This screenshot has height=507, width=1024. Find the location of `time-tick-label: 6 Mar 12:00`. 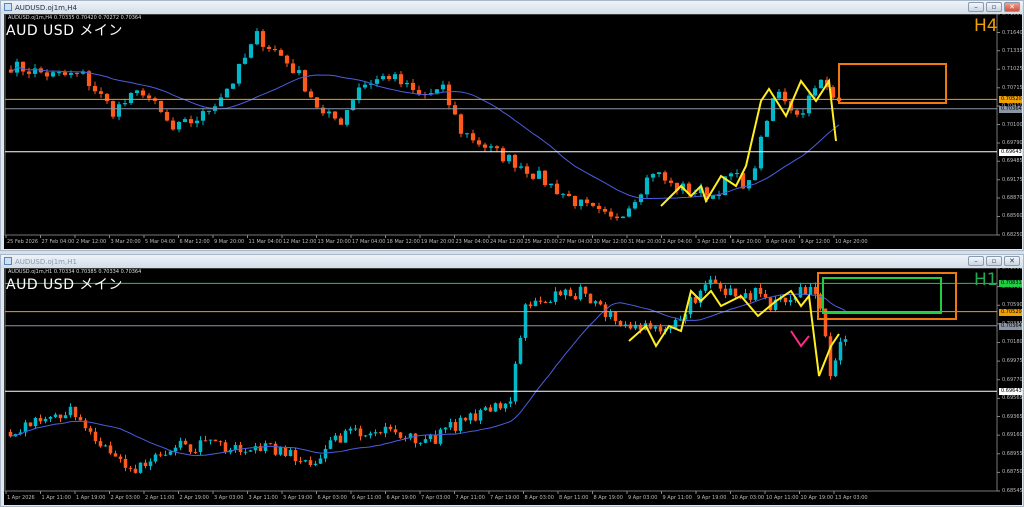

time-tick-label: 6 Mar 12:00 is located at coordinates (194, 242).